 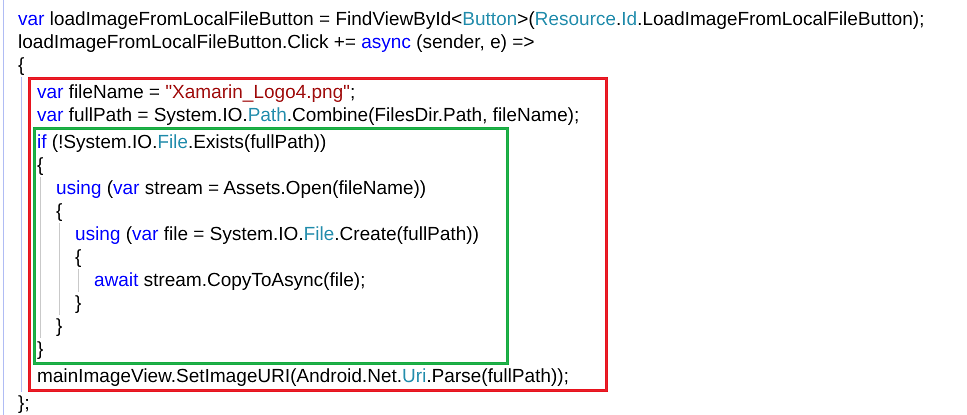 I want to click on code-line: loadImageFromLocalFileButton.Click += async (sender, e) =>, so click(x=276, y=42).